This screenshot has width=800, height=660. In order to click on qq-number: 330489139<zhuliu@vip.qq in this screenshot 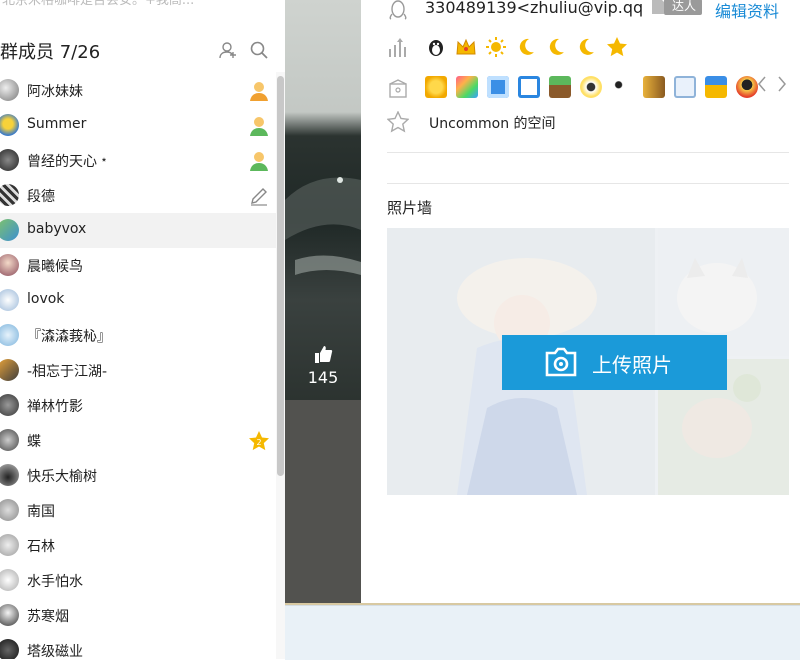, I will do `click(534, 8)`.